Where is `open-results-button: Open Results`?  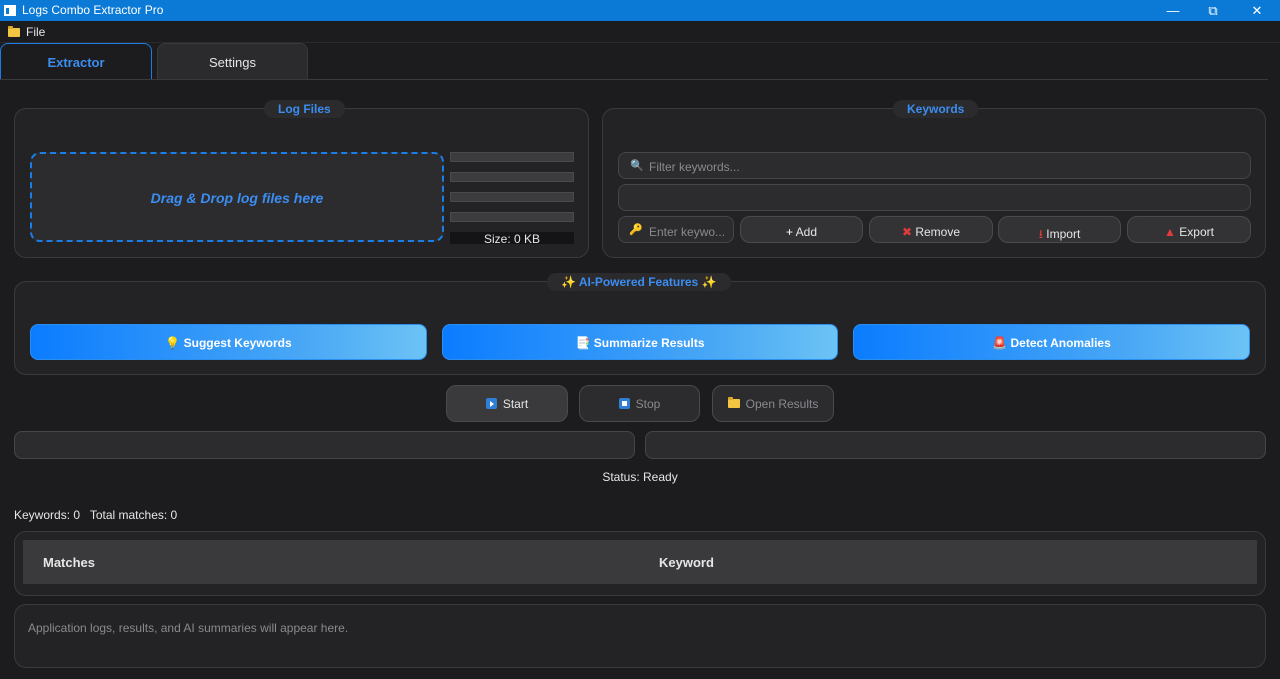
open-results-button: Open Results is located at coordinates (773, 403).